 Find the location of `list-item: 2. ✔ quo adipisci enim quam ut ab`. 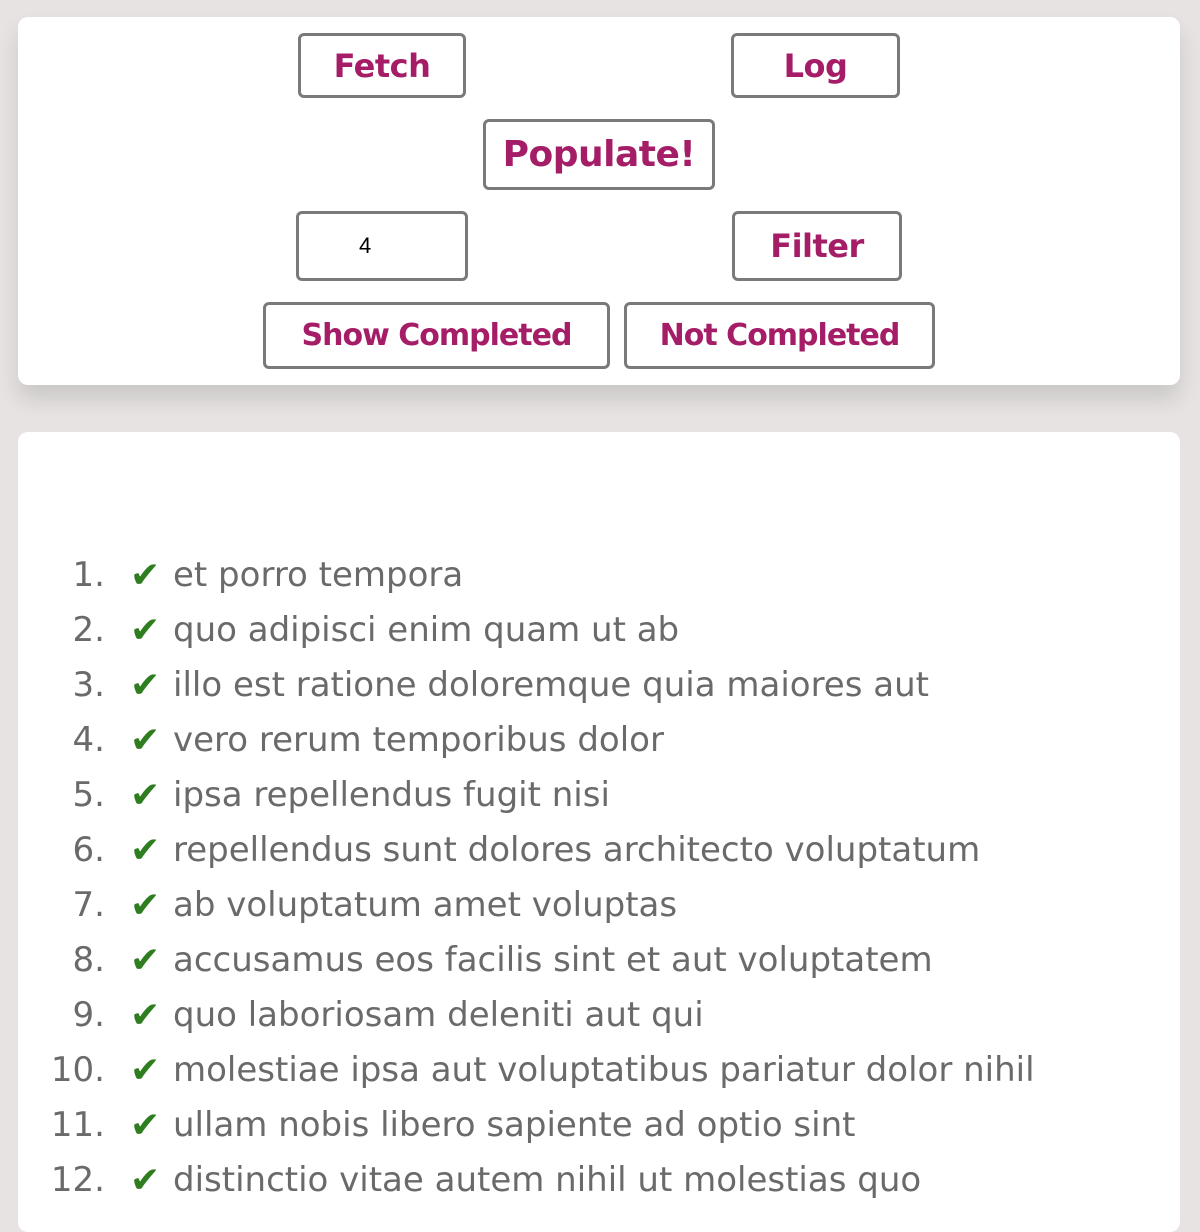

list-item: 2. ✔ quo adipisci enim quam ut ab is located at coordinates (593, 630).